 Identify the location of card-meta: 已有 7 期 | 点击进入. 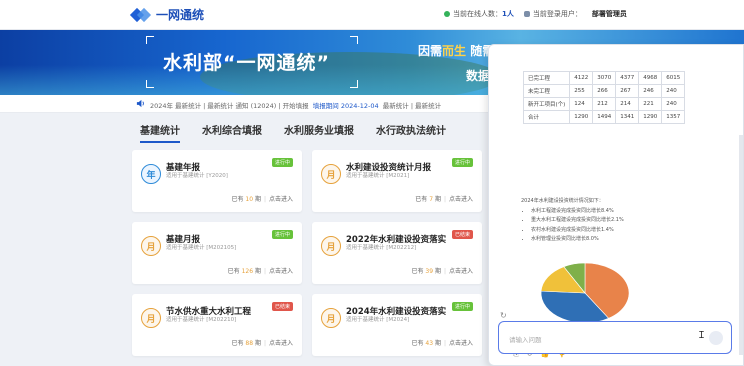
(444, 199).